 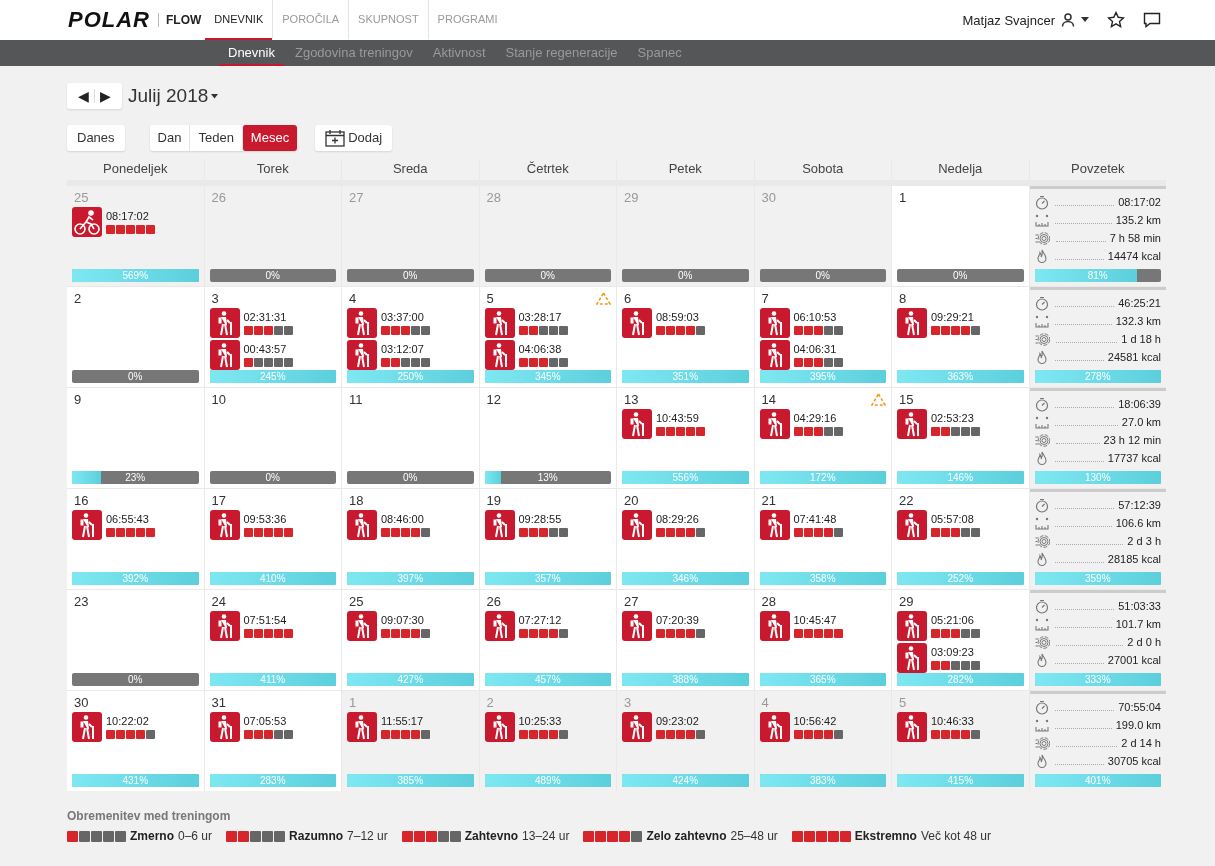 I want to click on day-cell: 2 10:25:33 489%, so click(x=547, y=741).